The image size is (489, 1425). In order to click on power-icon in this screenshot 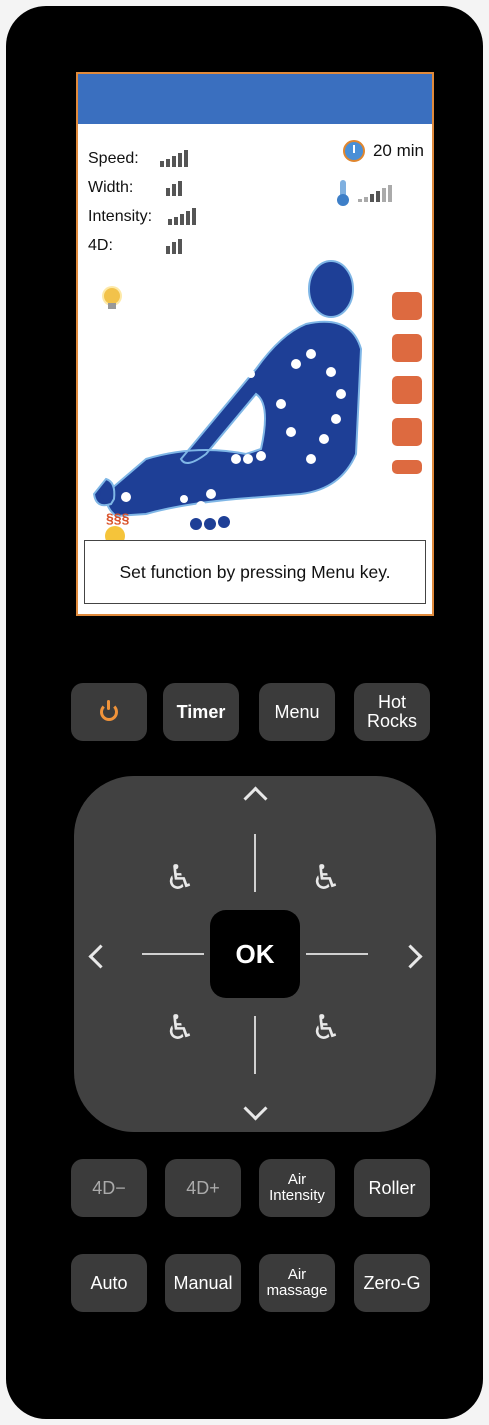, I will do `click(109, 710)`.